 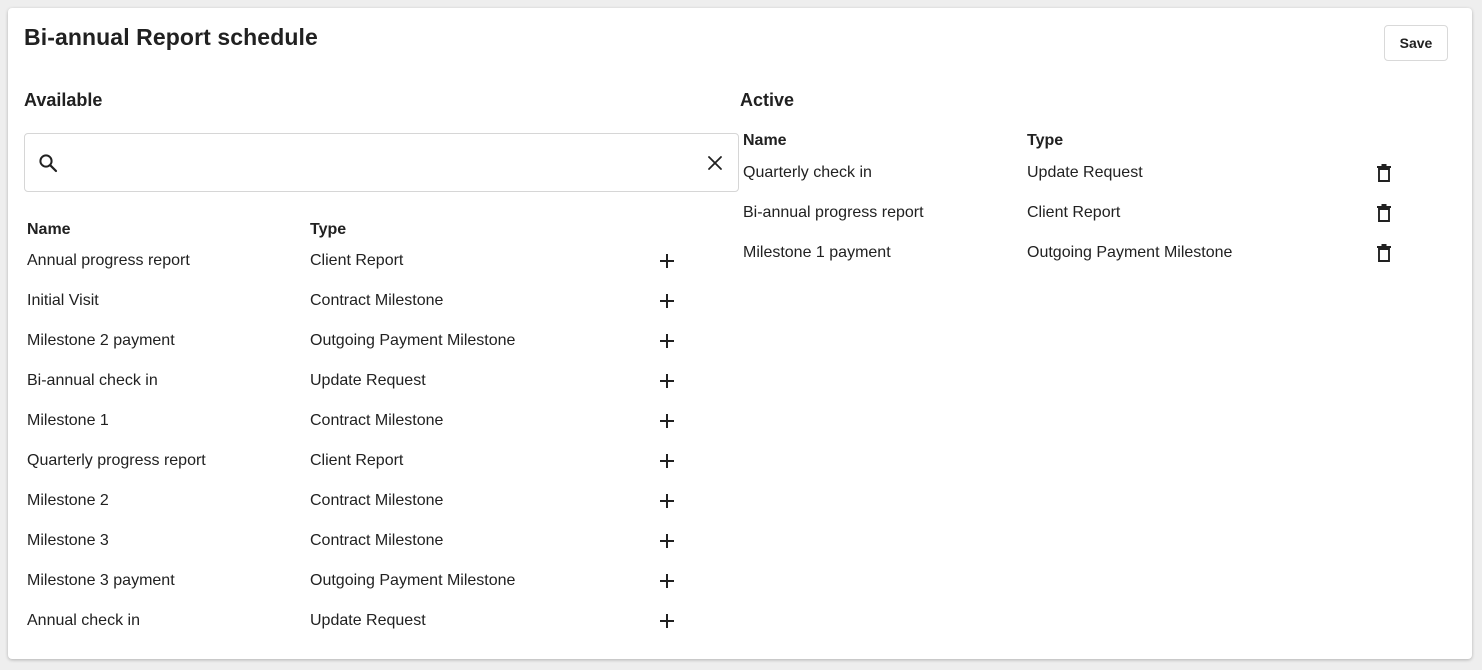 I want to click on available-row-name: Annual check in, so click(x=83, y=620).